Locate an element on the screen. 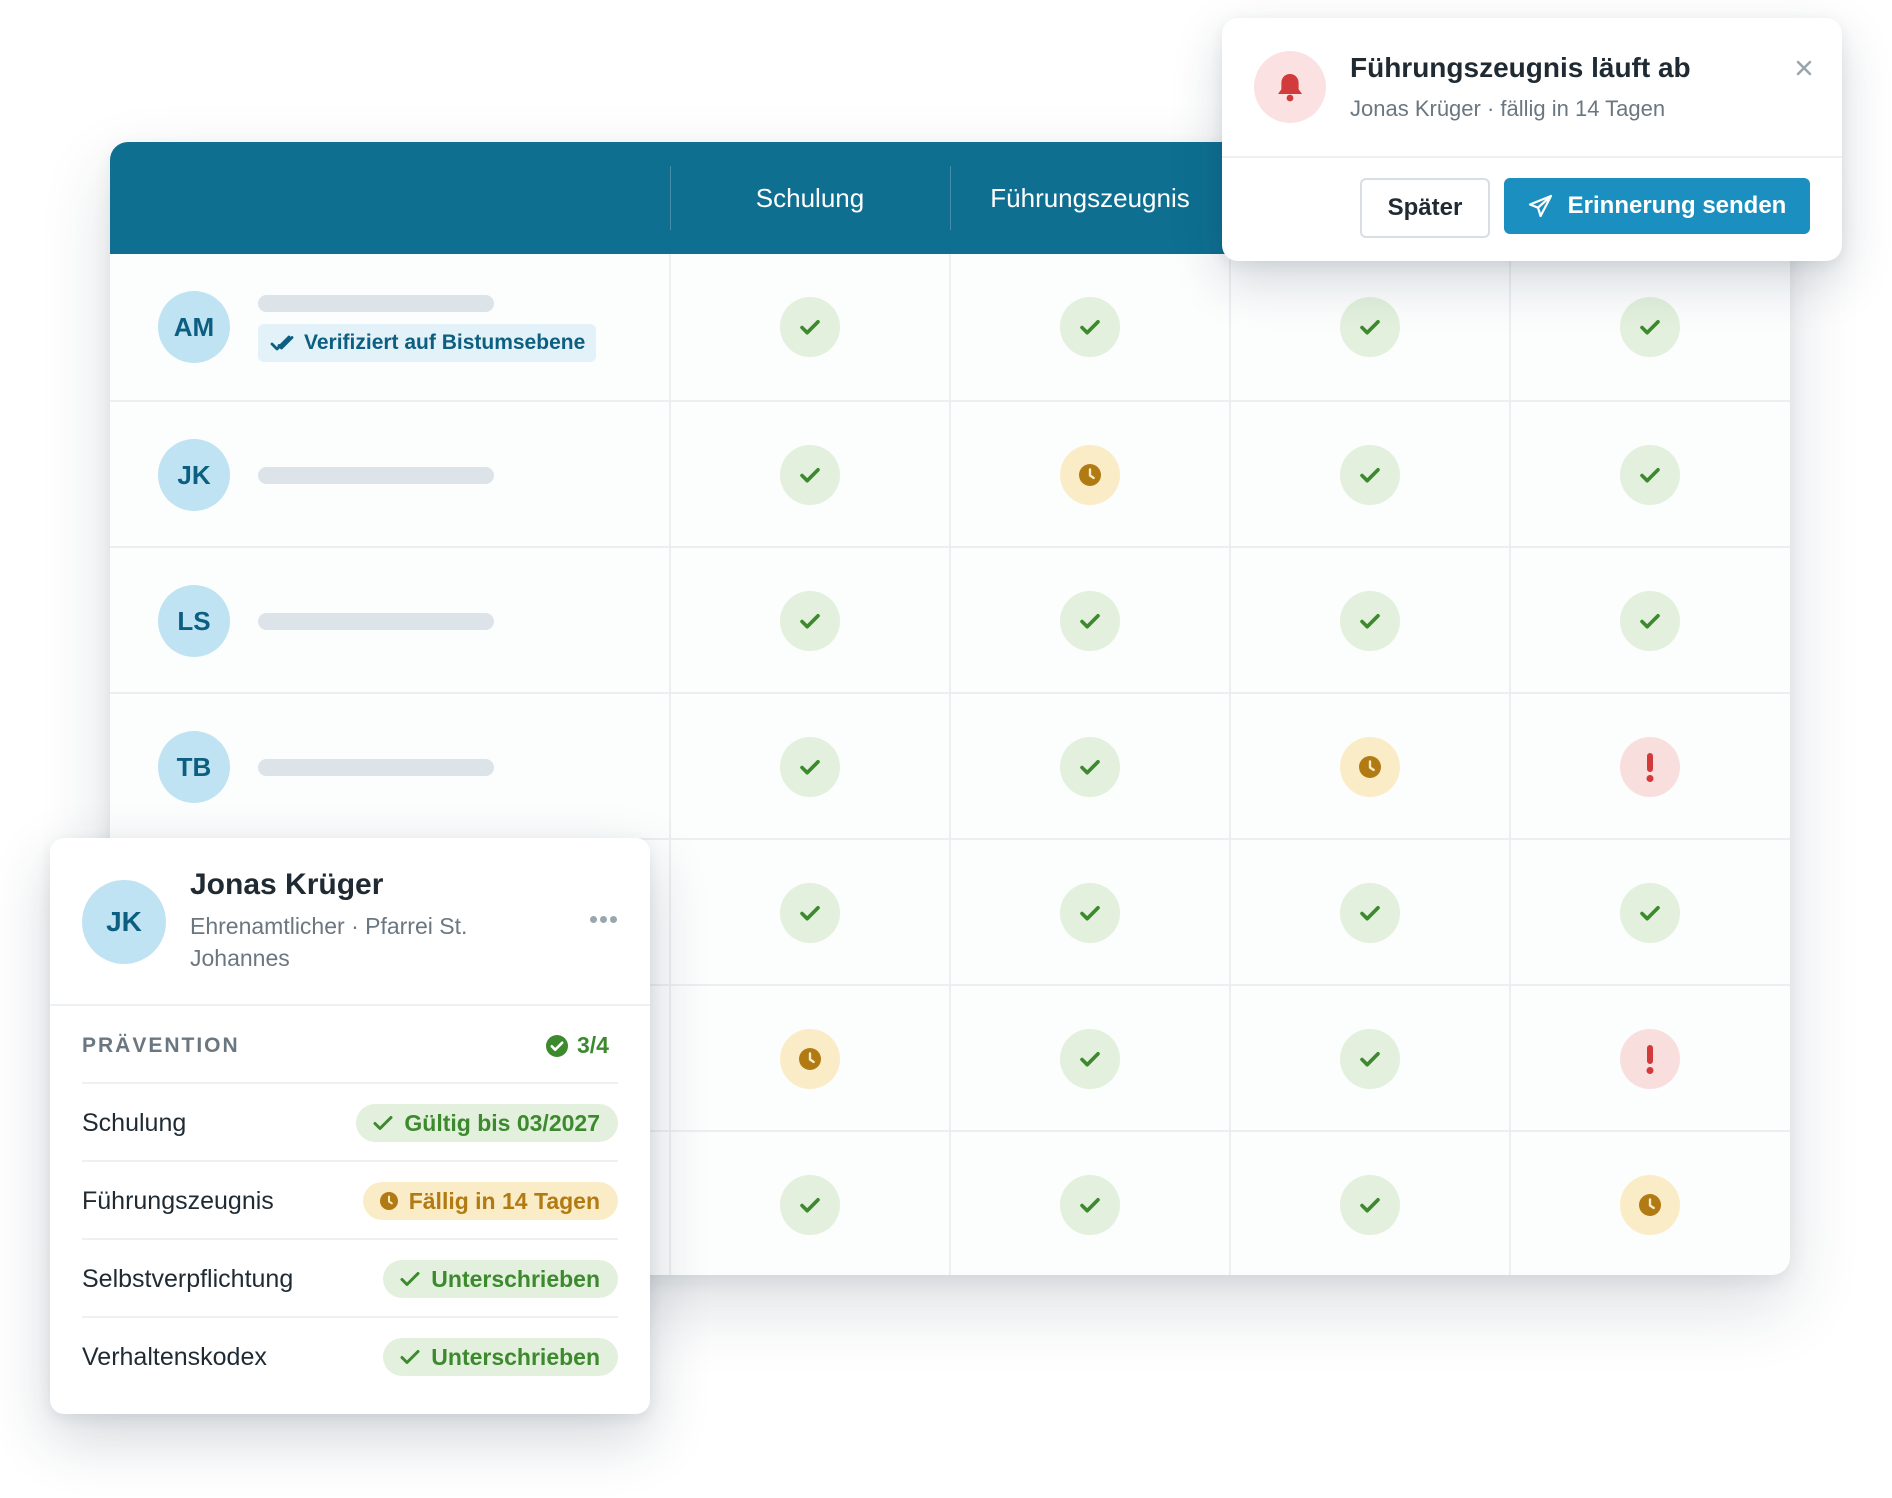  list-item: Führungszeugnis Fällig in 14 Tagen is located at coordinates (350, 1201).